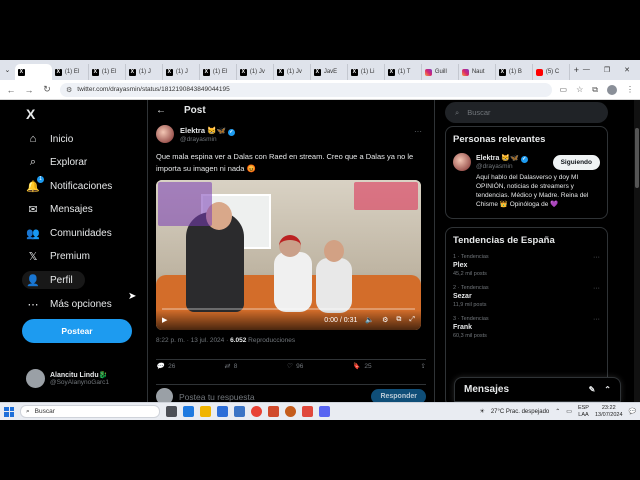 The image size is (640, 480). Describe the element at coordinates (33, 72) in the screenshot. I see `browser-tab: X` at that location.